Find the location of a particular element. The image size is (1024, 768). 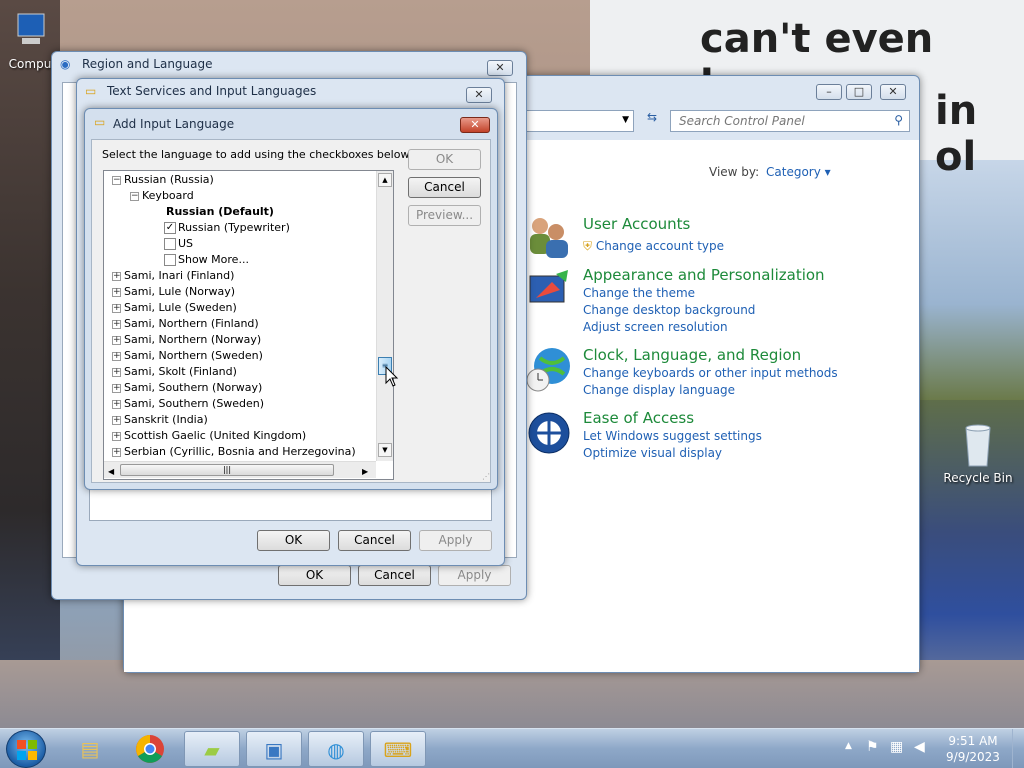

text-services-cancel-button: Cancel is located at coordinates (374, 540).